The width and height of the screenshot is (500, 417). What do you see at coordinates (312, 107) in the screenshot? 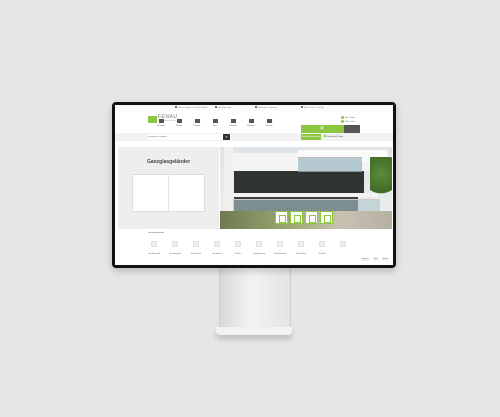
I see `topbar-item: Mo-Fr 8:00 - 17:00 Uhr` at bounding box center [312, 107].